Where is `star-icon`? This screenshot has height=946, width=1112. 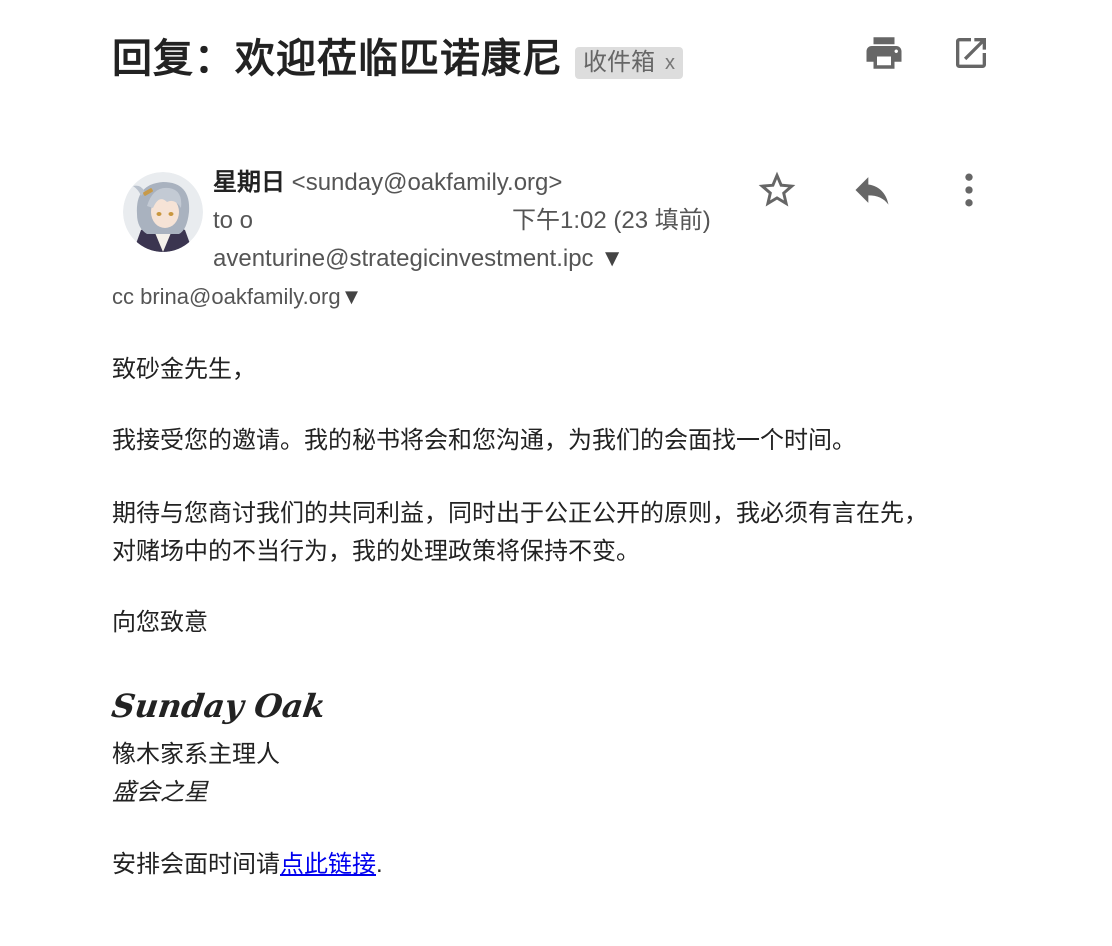
star-icon is located at coordinates (777, 189).